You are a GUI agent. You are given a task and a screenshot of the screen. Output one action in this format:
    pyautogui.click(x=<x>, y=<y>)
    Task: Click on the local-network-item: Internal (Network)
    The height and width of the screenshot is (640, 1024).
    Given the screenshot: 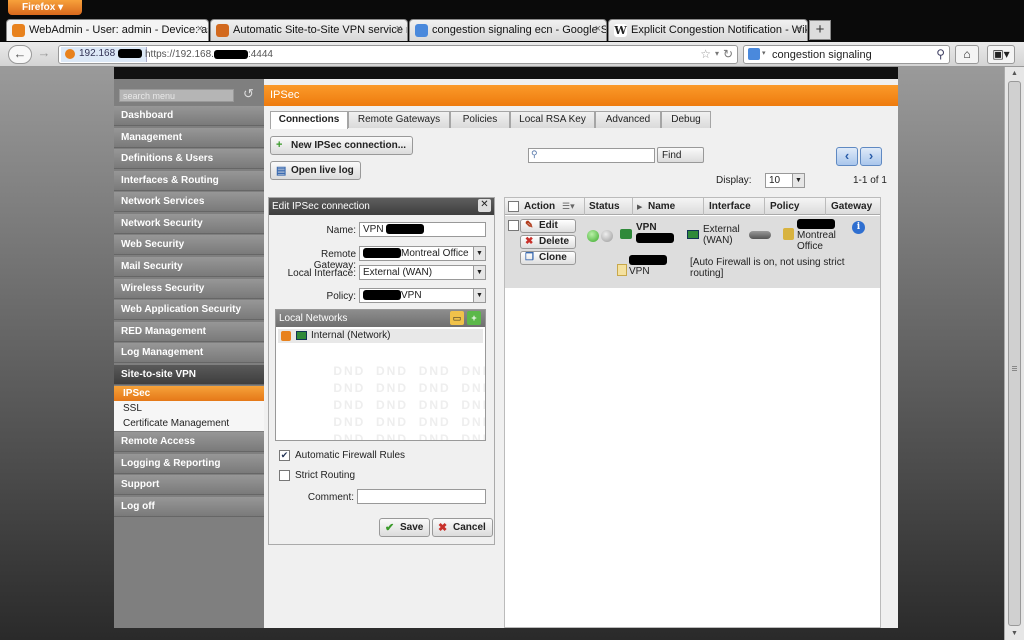 What is the action you would take?
    pyautogui.click(x=380, y=336)
    